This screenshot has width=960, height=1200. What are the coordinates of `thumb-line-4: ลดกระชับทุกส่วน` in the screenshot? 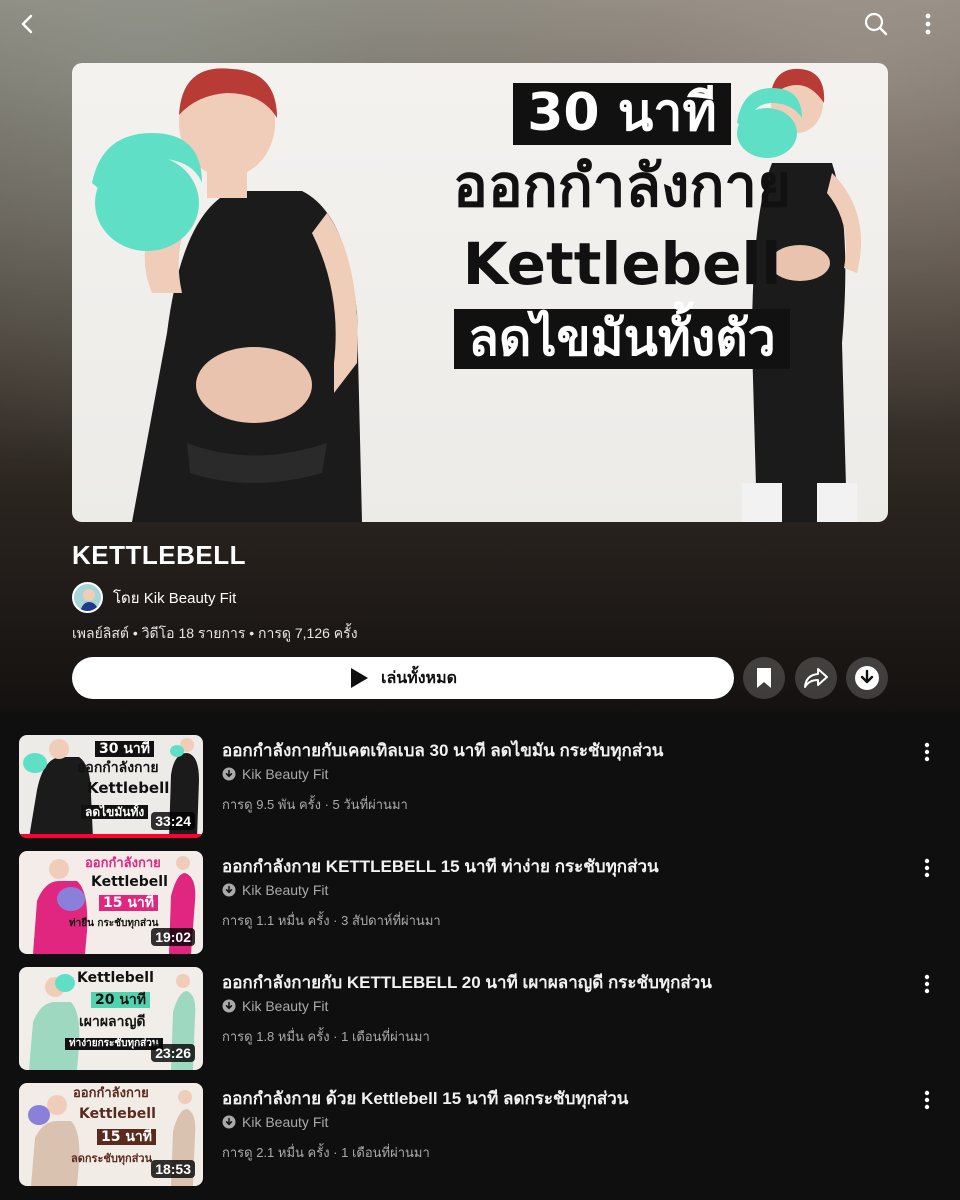 It's located at (112, 1158).